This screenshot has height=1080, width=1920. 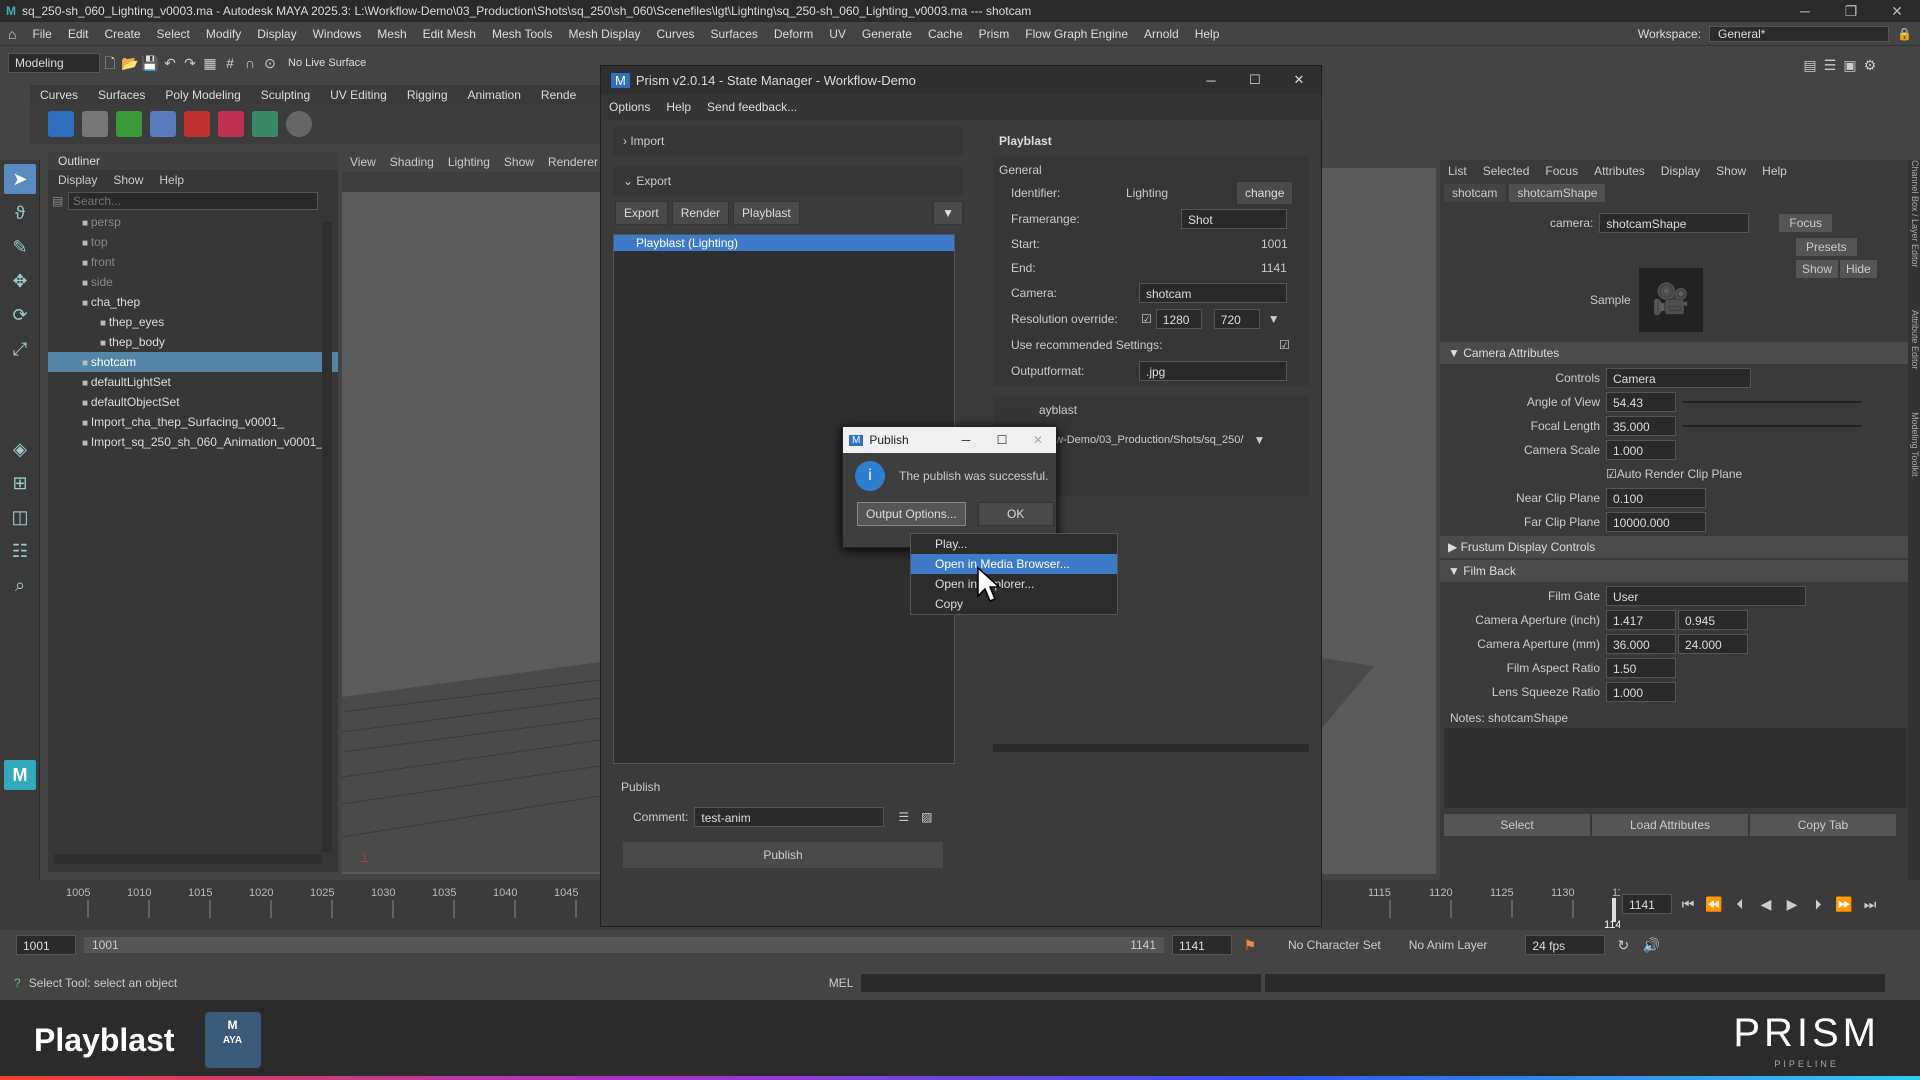 What do you see at coordinates (1619, 171) in the screenshot?
I see `ae-menu-attributes: Attributes` at bounding box center [1619, 171].